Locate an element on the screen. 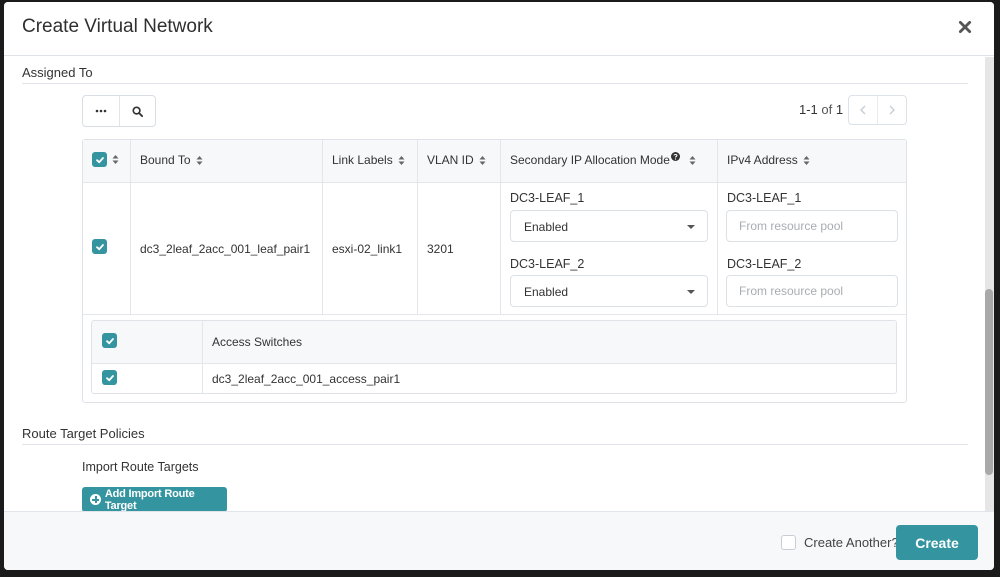  ellipsis-icon is located at coordinates (101, 111).